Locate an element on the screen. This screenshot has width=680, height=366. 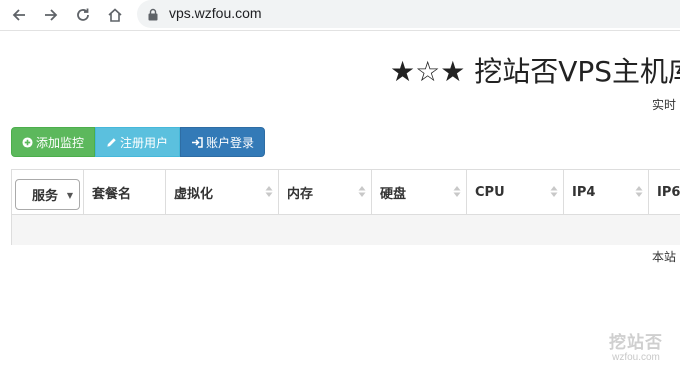
column-ip4: IP4 is located at coordinates (606, 192).